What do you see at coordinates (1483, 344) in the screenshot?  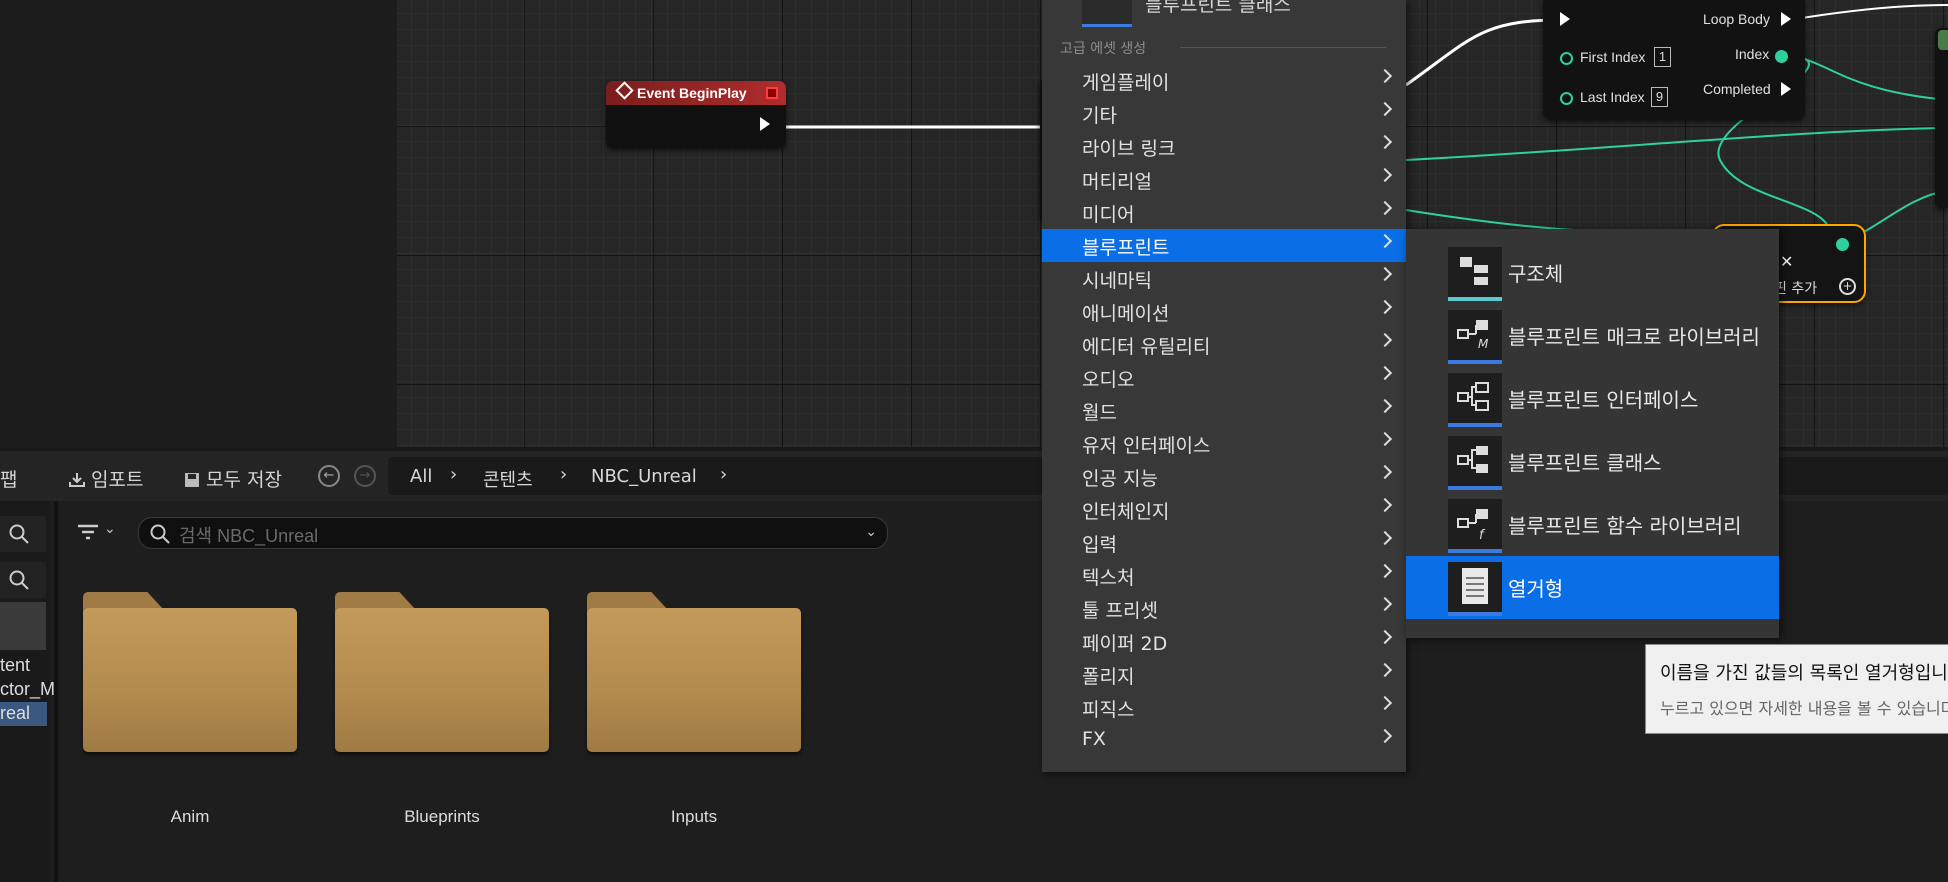 I see `svg-text: M` at bounding box center [1483, 344].